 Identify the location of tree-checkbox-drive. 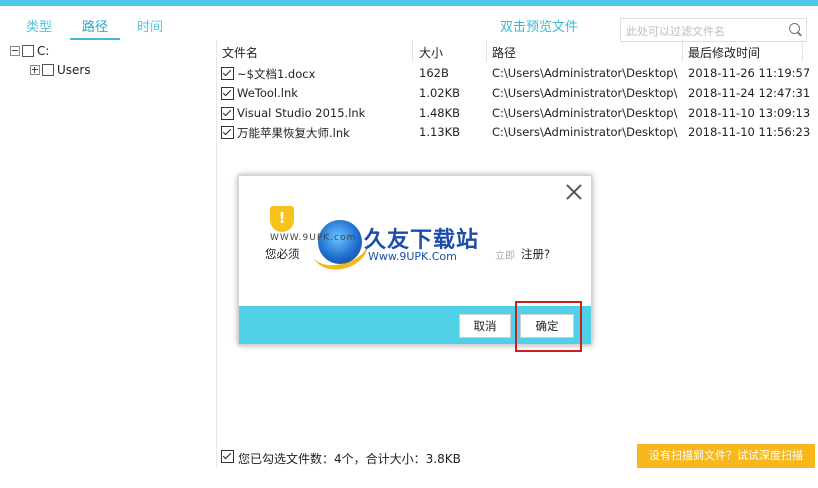
(28, 51).